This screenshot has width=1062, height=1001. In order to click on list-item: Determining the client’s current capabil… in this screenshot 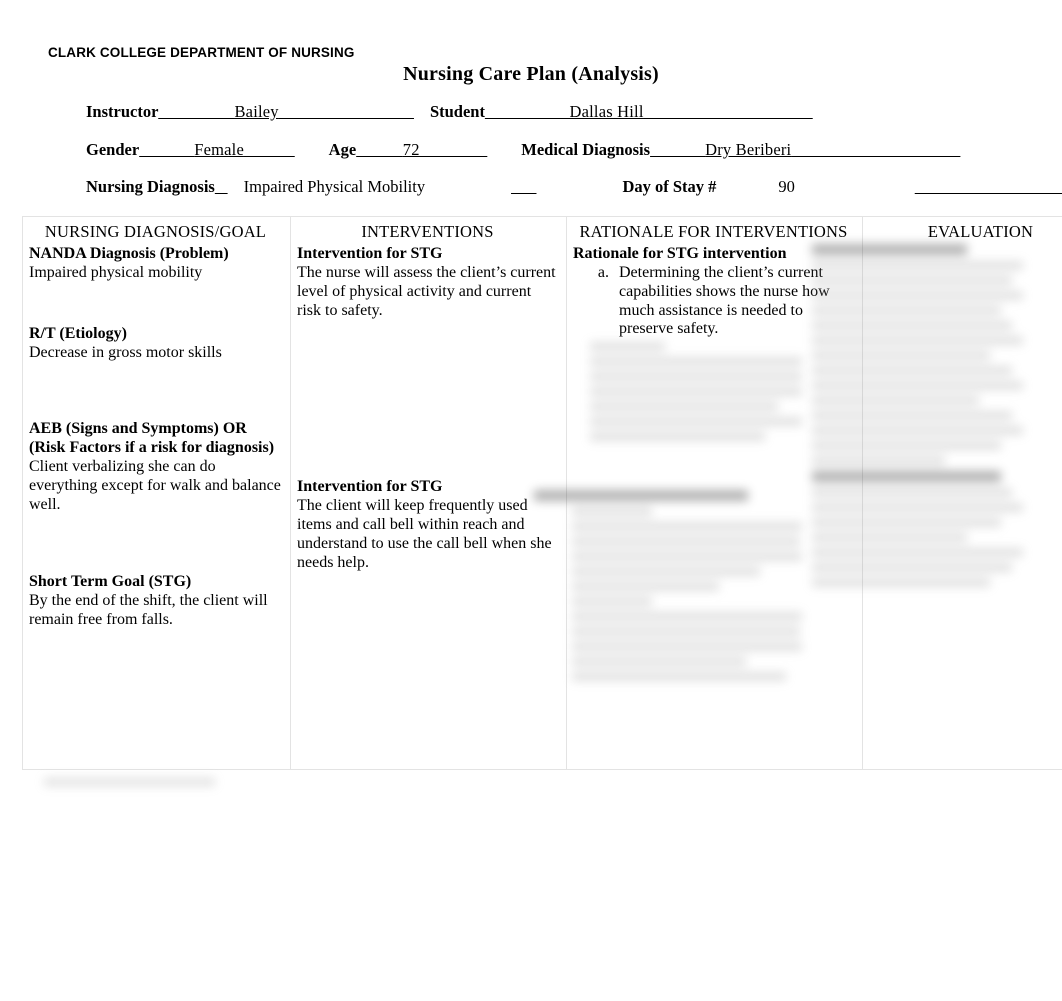, I will do `click(733, 302)`.